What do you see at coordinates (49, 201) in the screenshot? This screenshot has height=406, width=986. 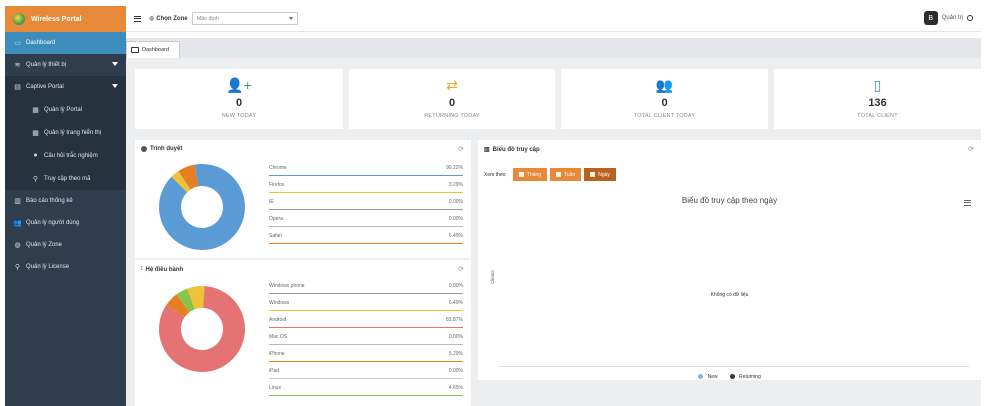 I see `sidebar-item-label: Báo cáo thống kê` at bounding box center [49, 201].